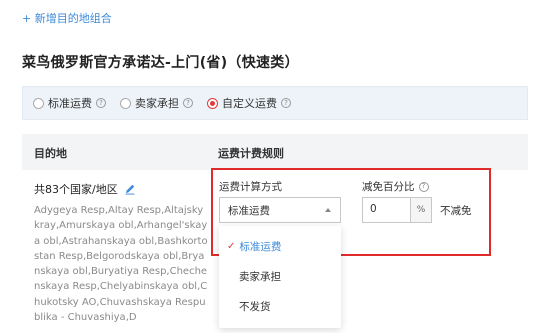  I want to click on dropdown-option-seller: 卖家承担, so click(280, 276).